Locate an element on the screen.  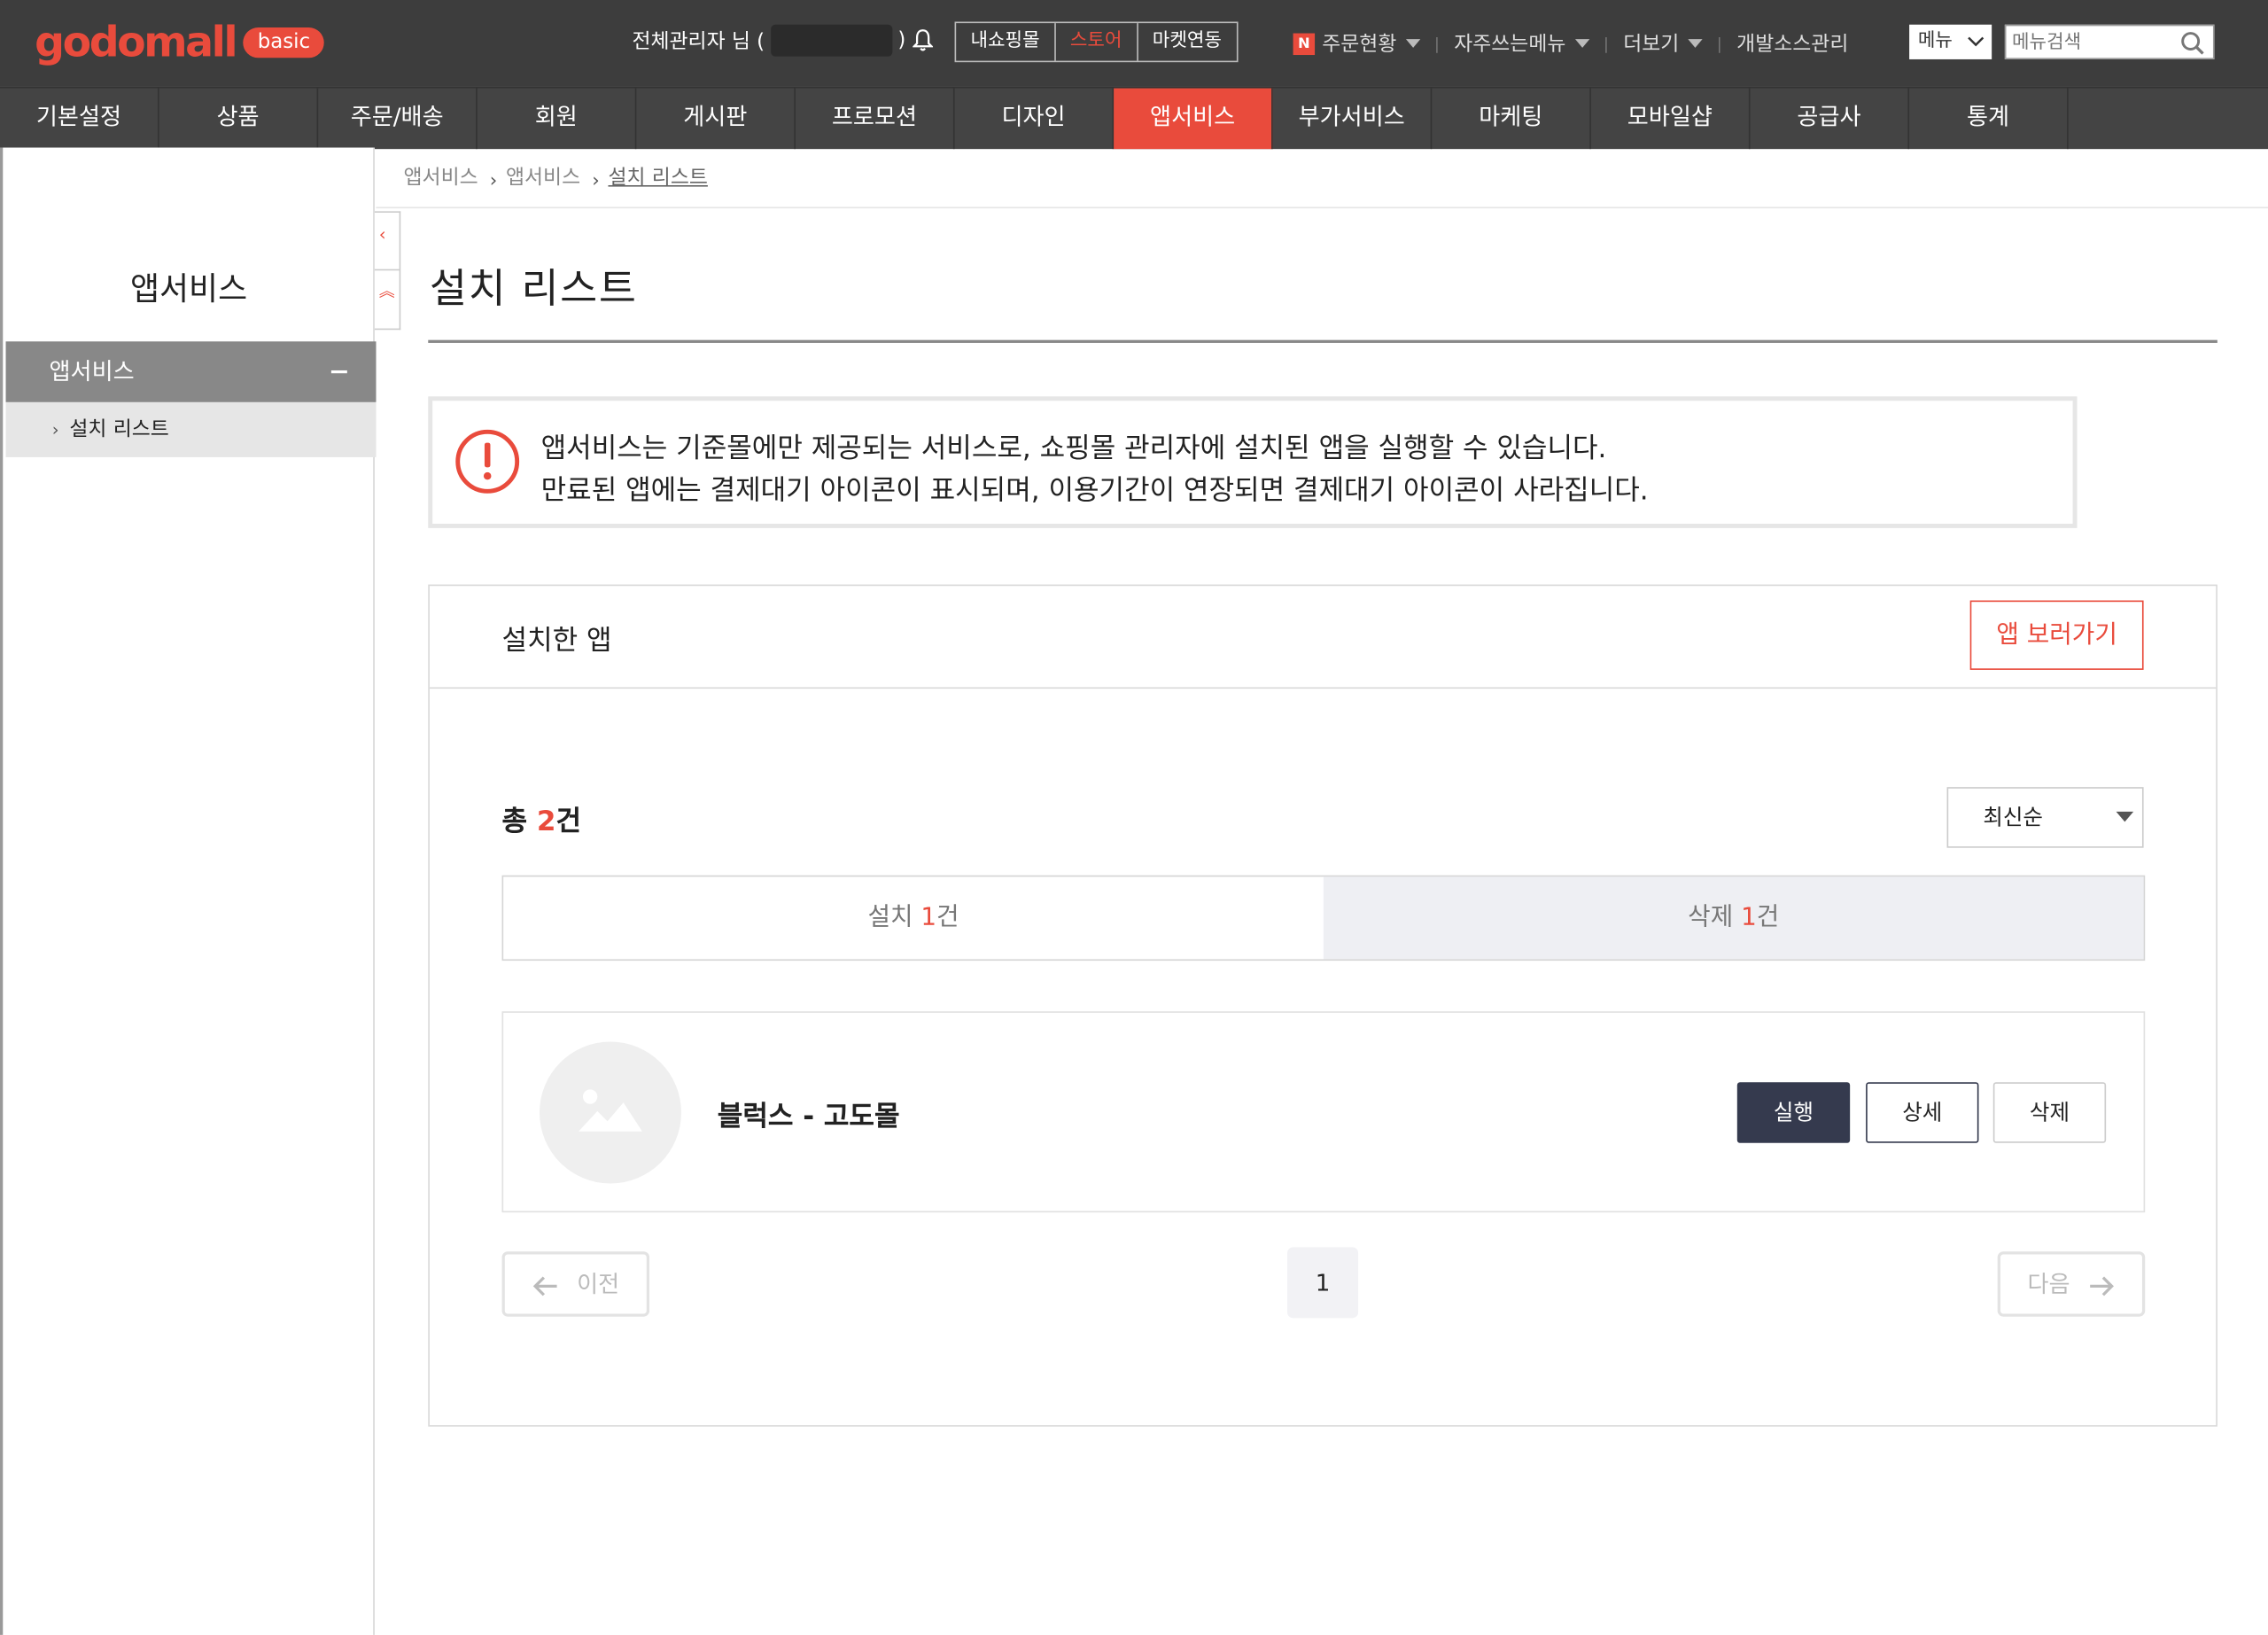
arrow-left-icon is located at coordinates (544, 1285).